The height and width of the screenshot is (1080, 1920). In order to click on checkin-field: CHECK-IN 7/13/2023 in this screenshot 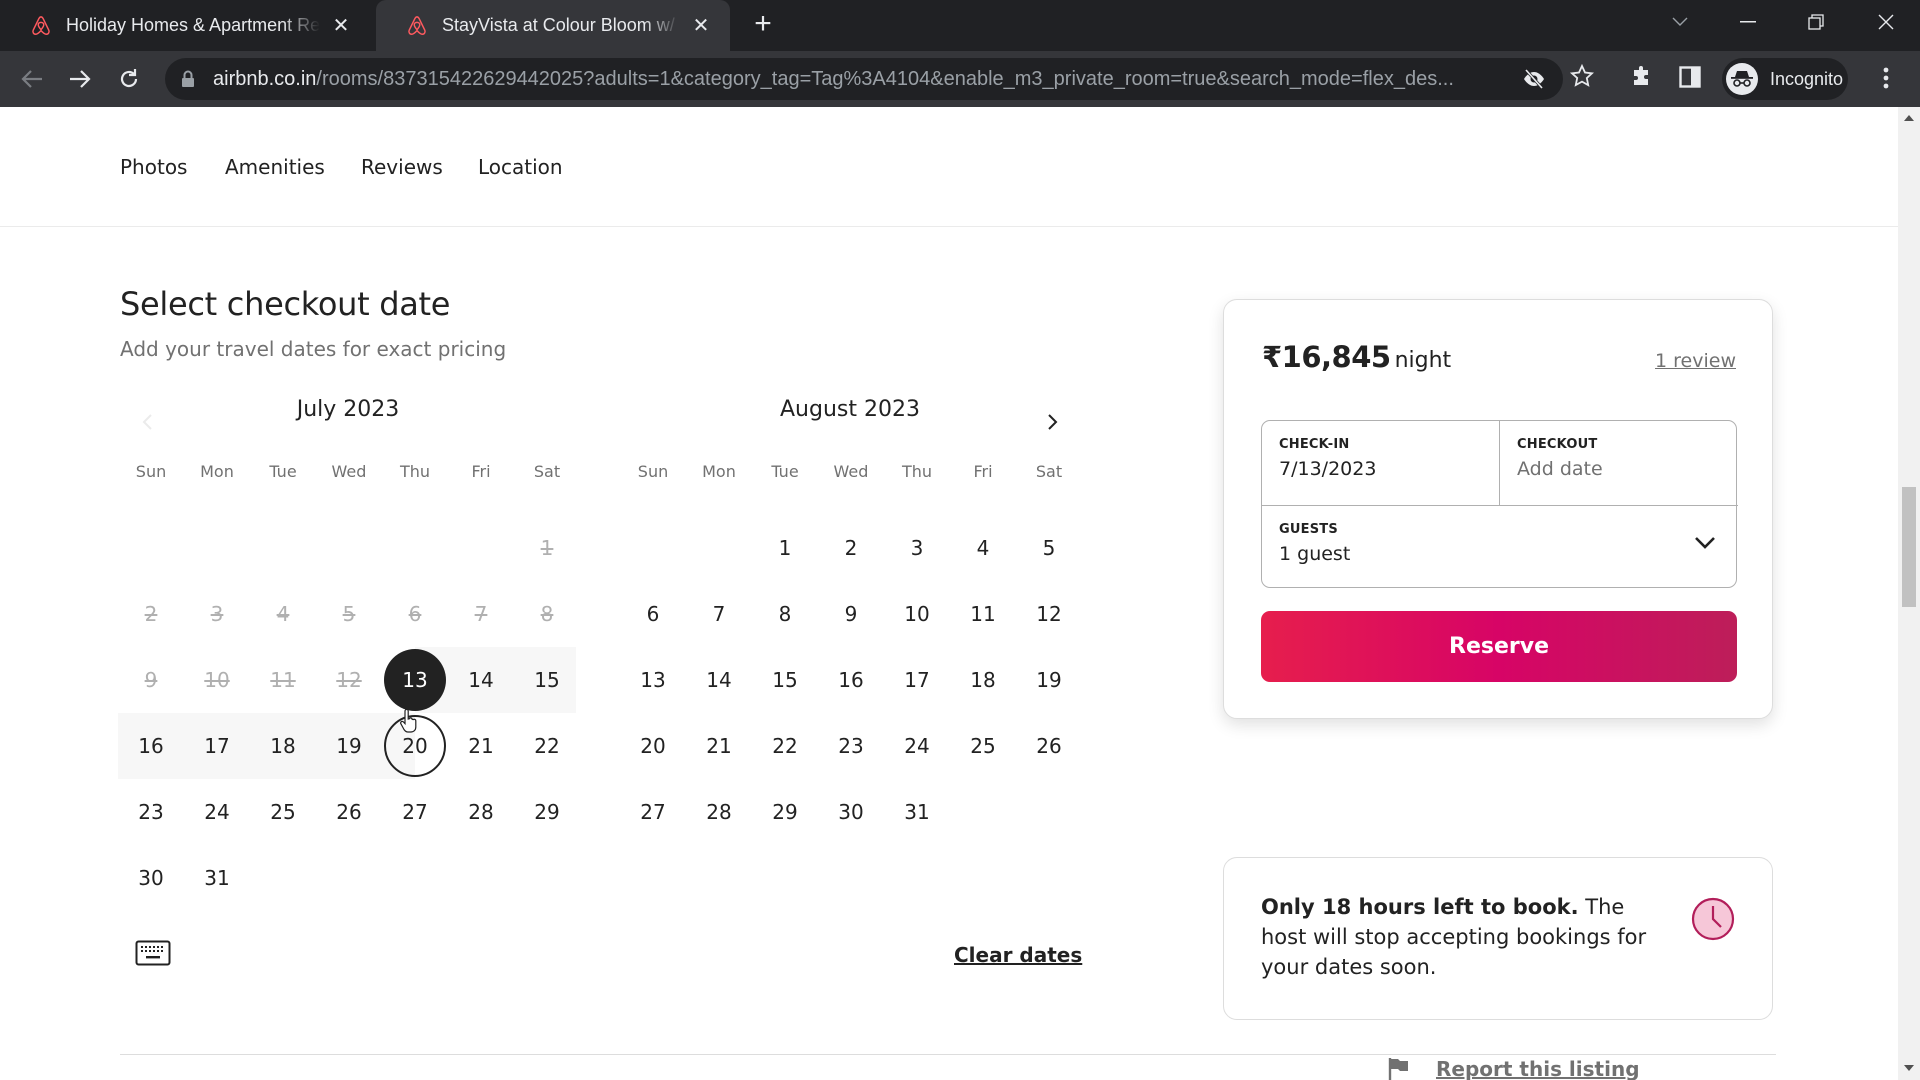, I will do `click(1381, 463)`.